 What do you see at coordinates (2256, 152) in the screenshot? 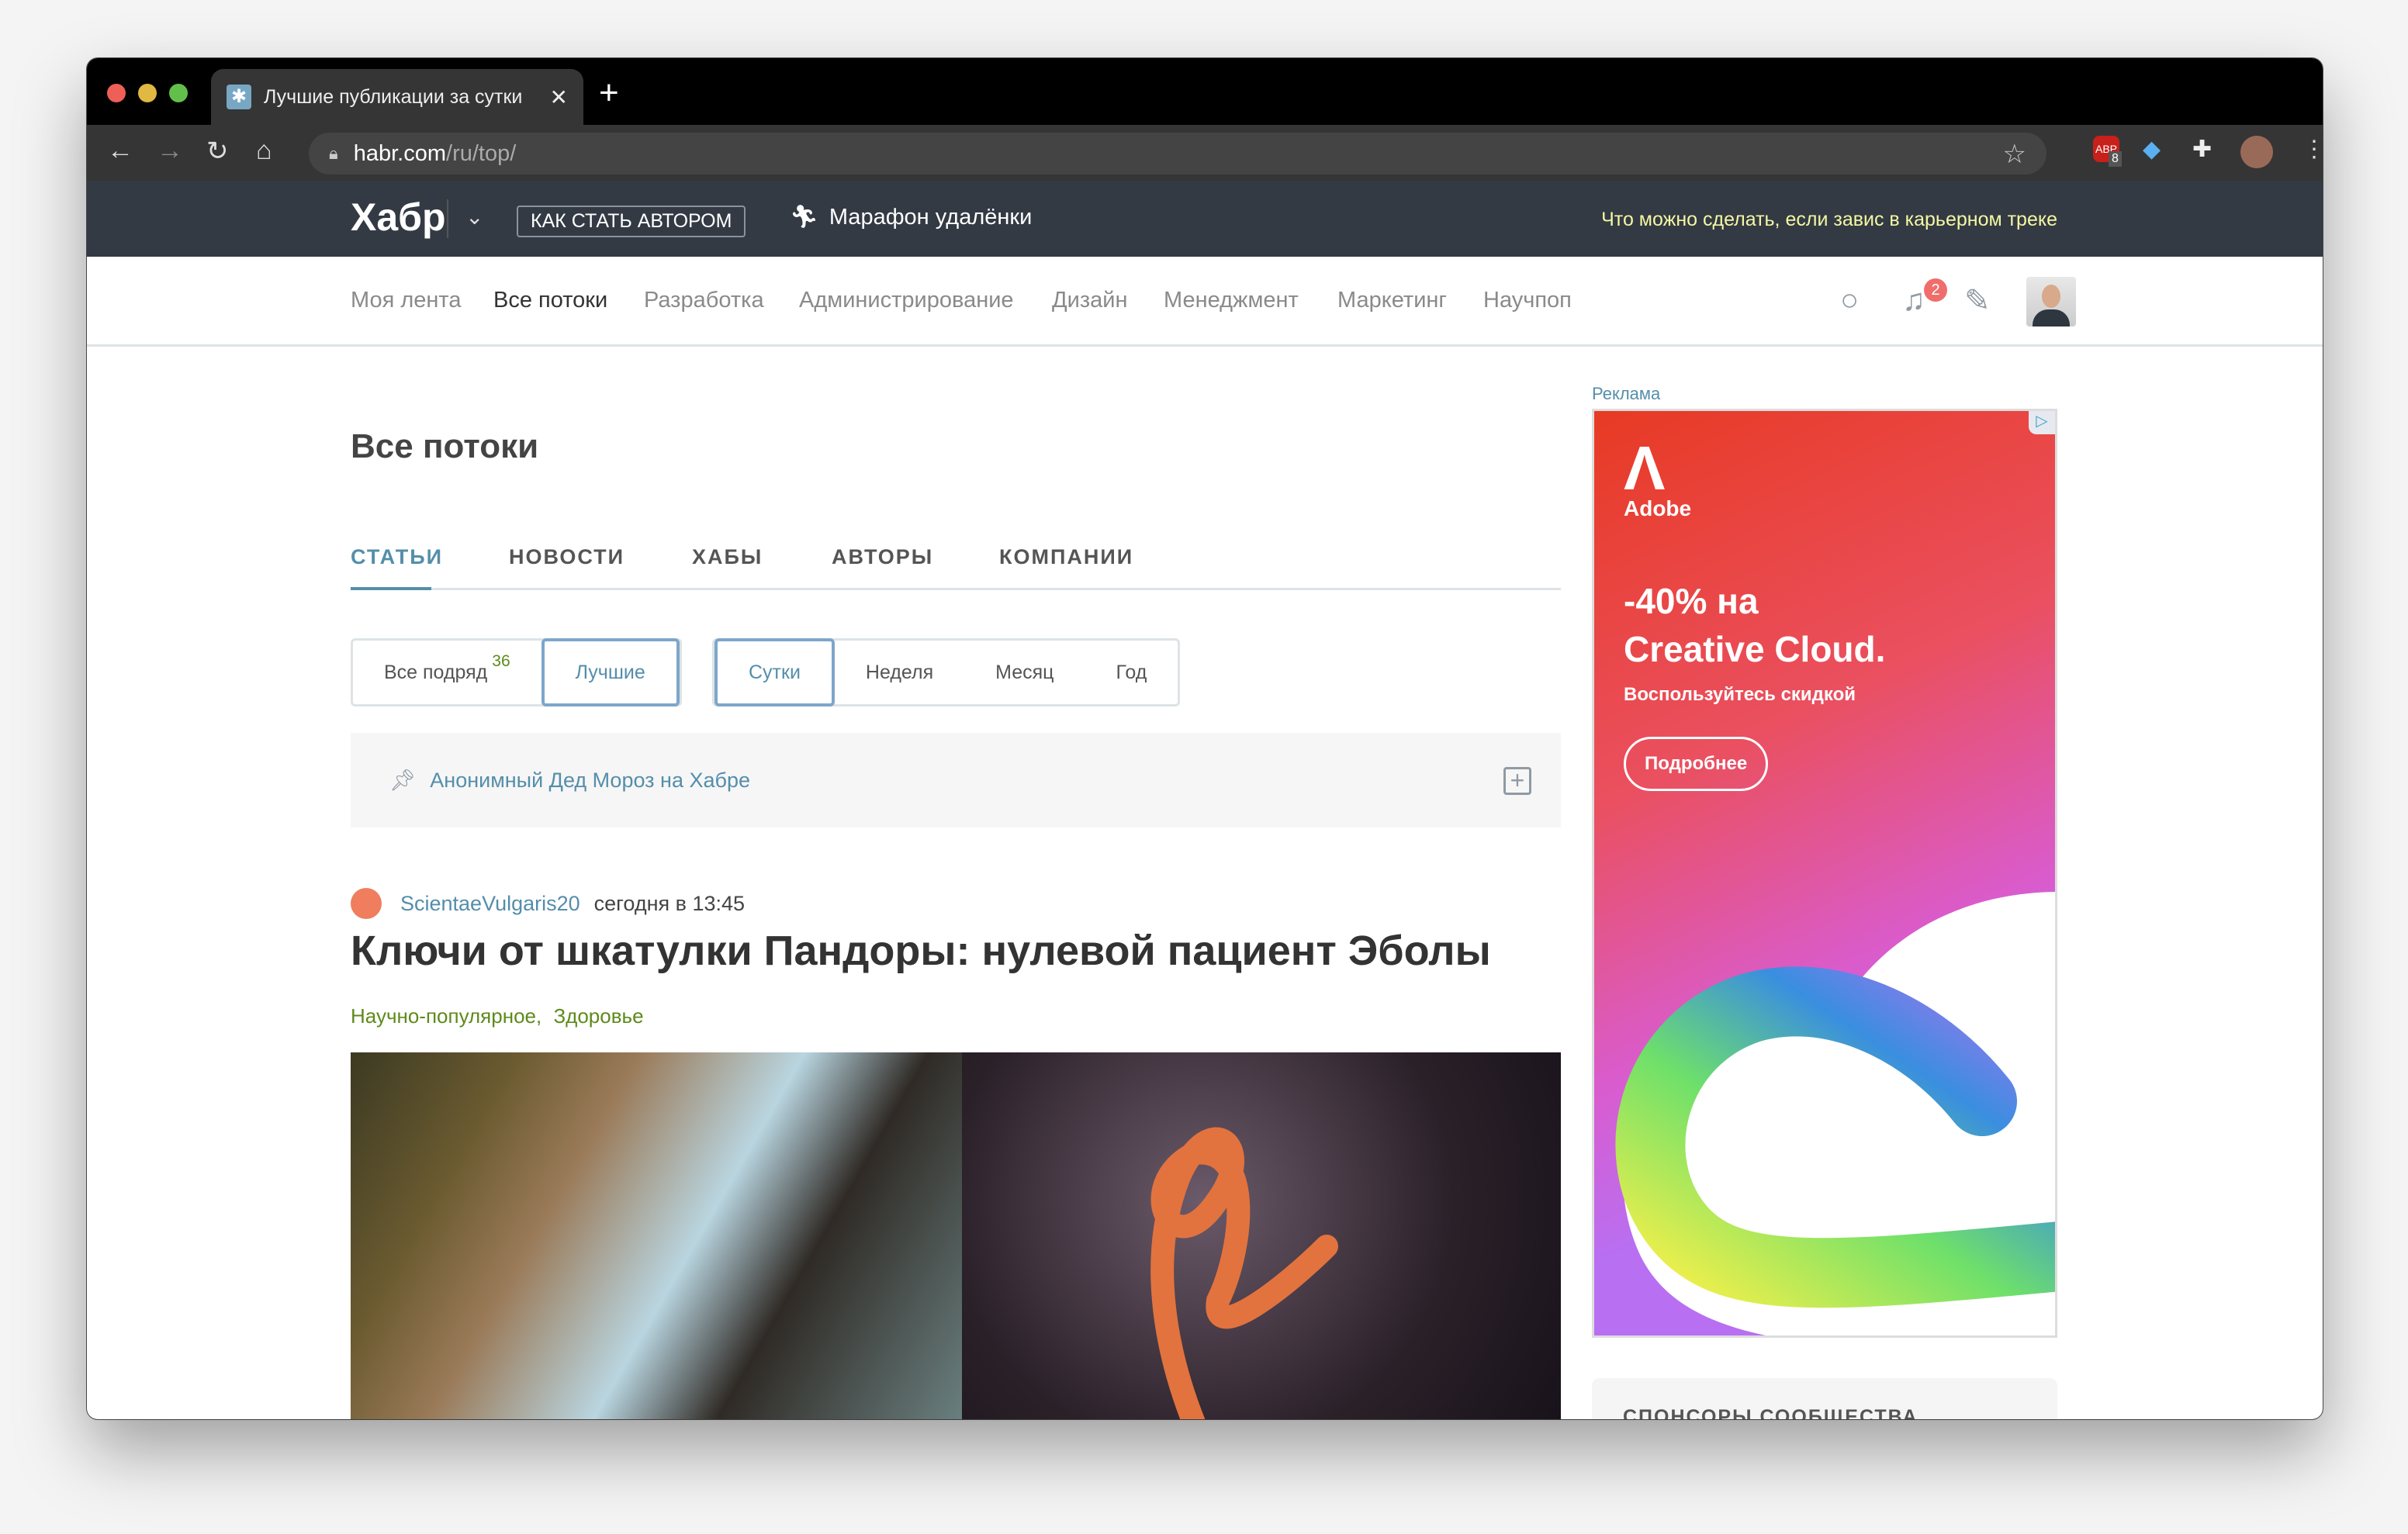
I see `profile-avatar` at bounding box center [2256, 152].